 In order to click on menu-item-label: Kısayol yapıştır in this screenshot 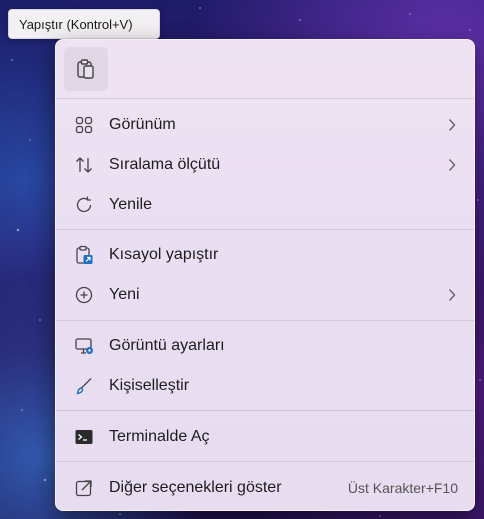, I will do `click(164, 254)`.